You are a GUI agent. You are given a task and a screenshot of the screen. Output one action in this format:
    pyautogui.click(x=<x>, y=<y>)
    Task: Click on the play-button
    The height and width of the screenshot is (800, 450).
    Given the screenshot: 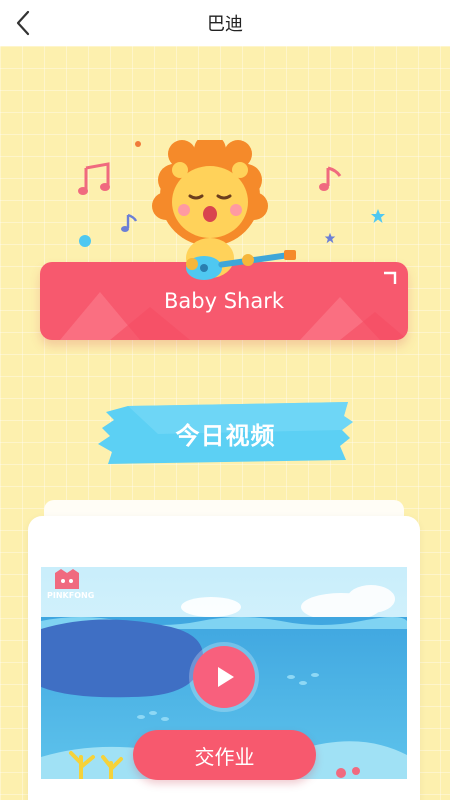 What is the action you would take?
    pyautogui.click(x=224, y=677)
    